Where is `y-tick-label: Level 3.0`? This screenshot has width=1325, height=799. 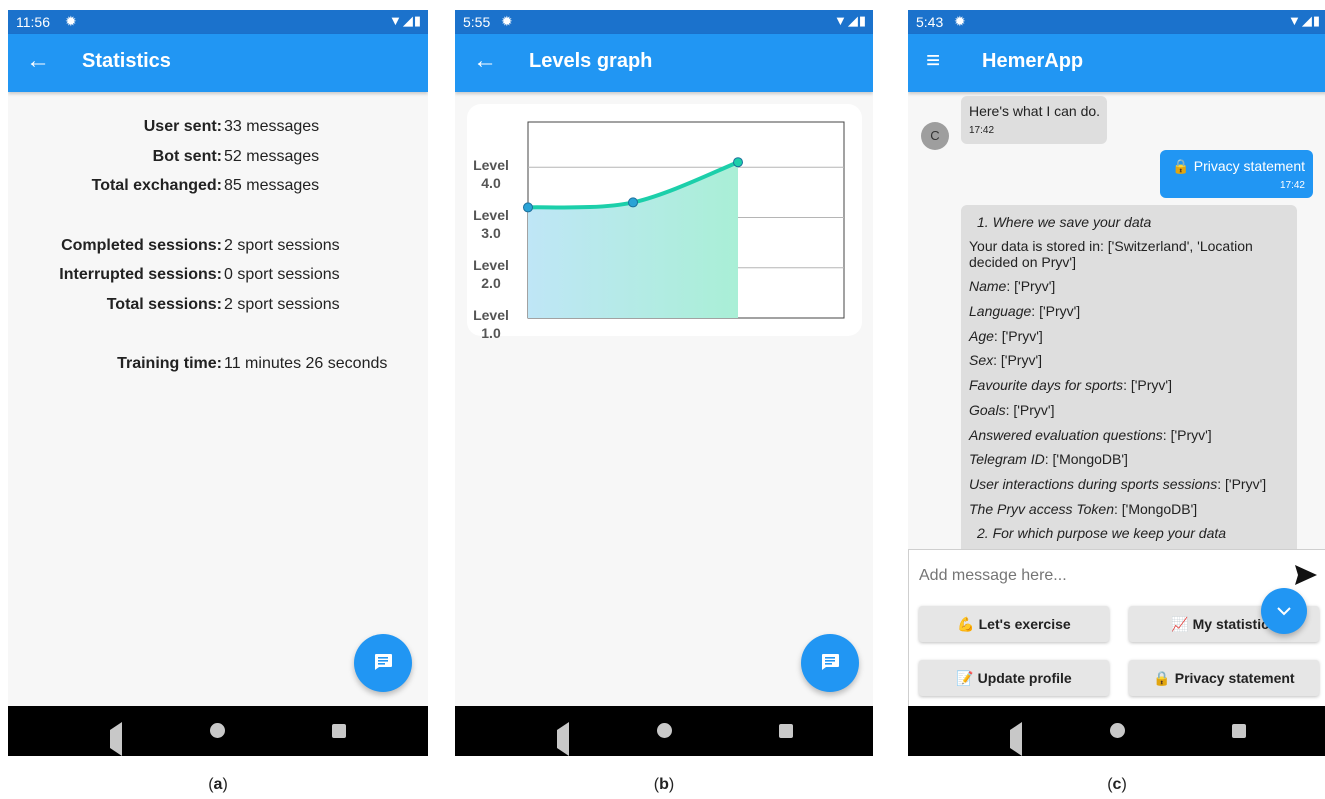 y-tick-label: Level 3.0 is located at coordinates (491, 224).